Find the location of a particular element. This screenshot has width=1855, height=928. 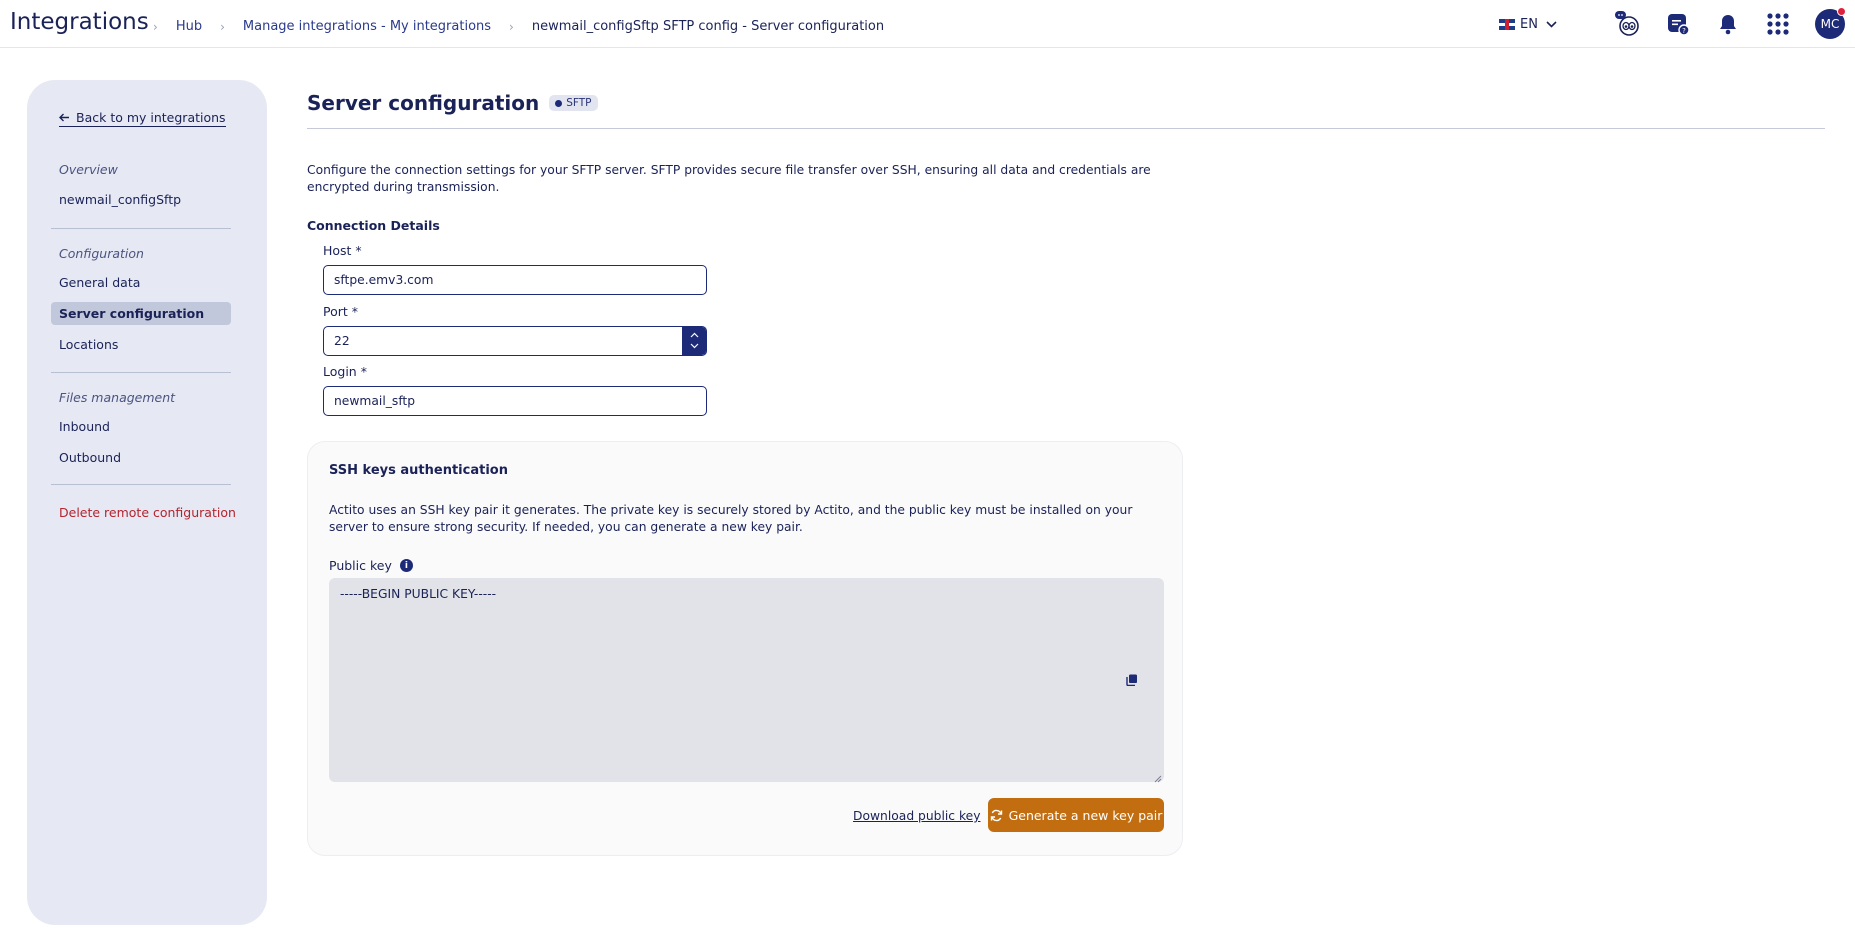

host-input: sftpe.emv3.com is located at coordinates (515, 280).